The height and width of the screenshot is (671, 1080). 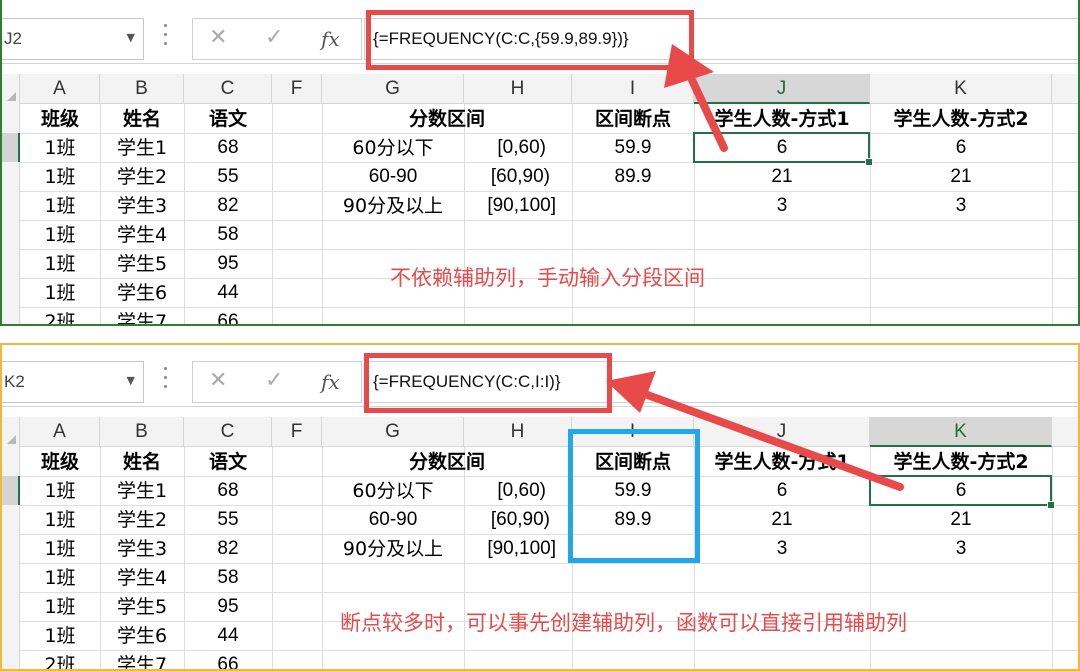 I want to click on cell-name: 学生1, so click(x=142, y=148).